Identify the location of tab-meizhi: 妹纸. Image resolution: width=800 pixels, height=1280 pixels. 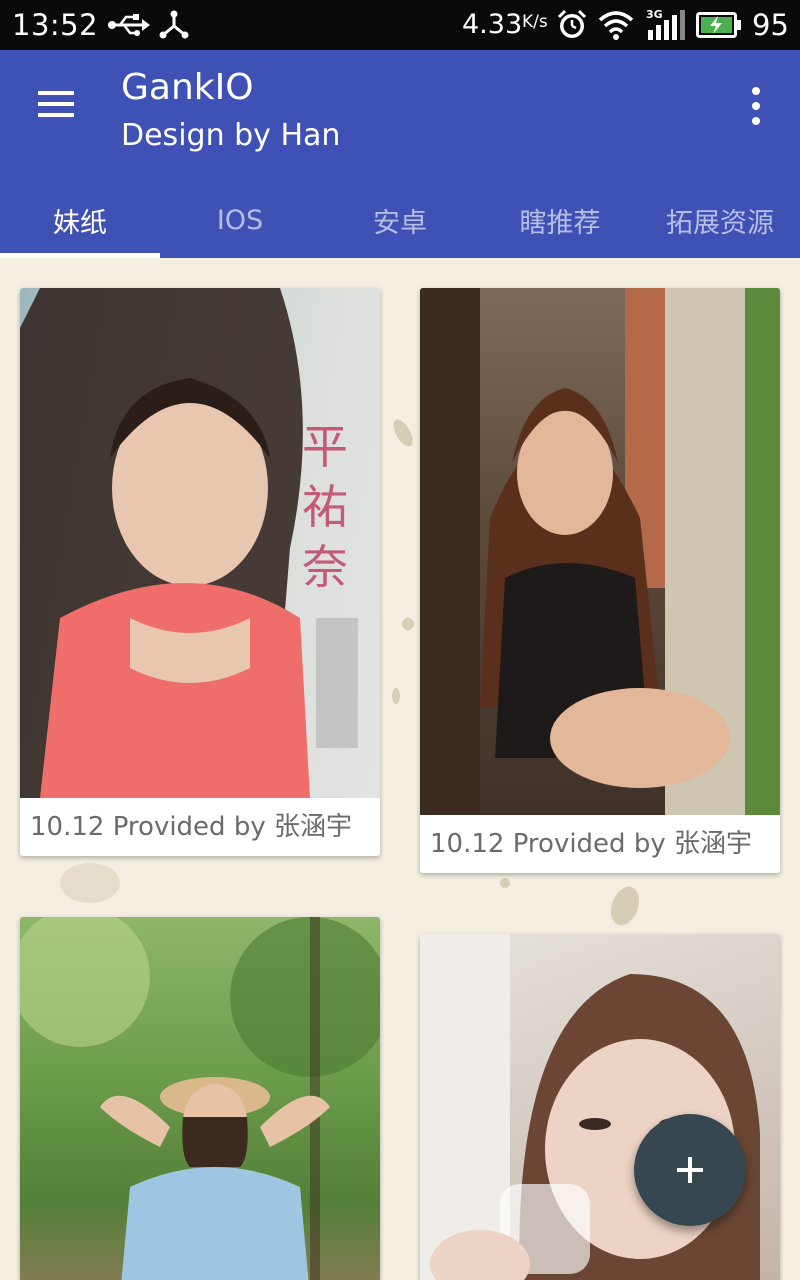
(80, 220).